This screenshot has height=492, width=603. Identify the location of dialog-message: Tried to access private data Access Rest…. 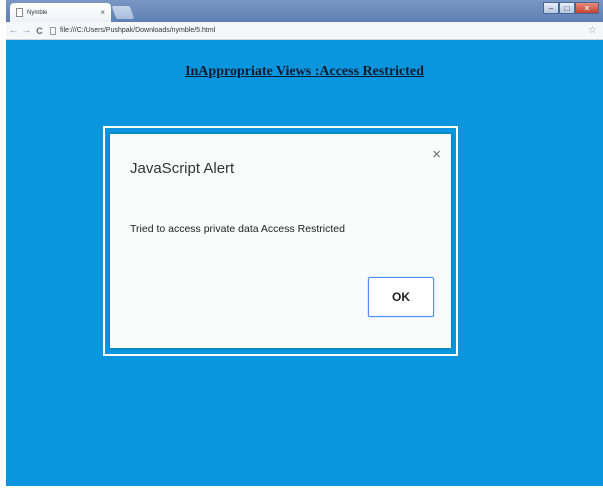
(237, 229).